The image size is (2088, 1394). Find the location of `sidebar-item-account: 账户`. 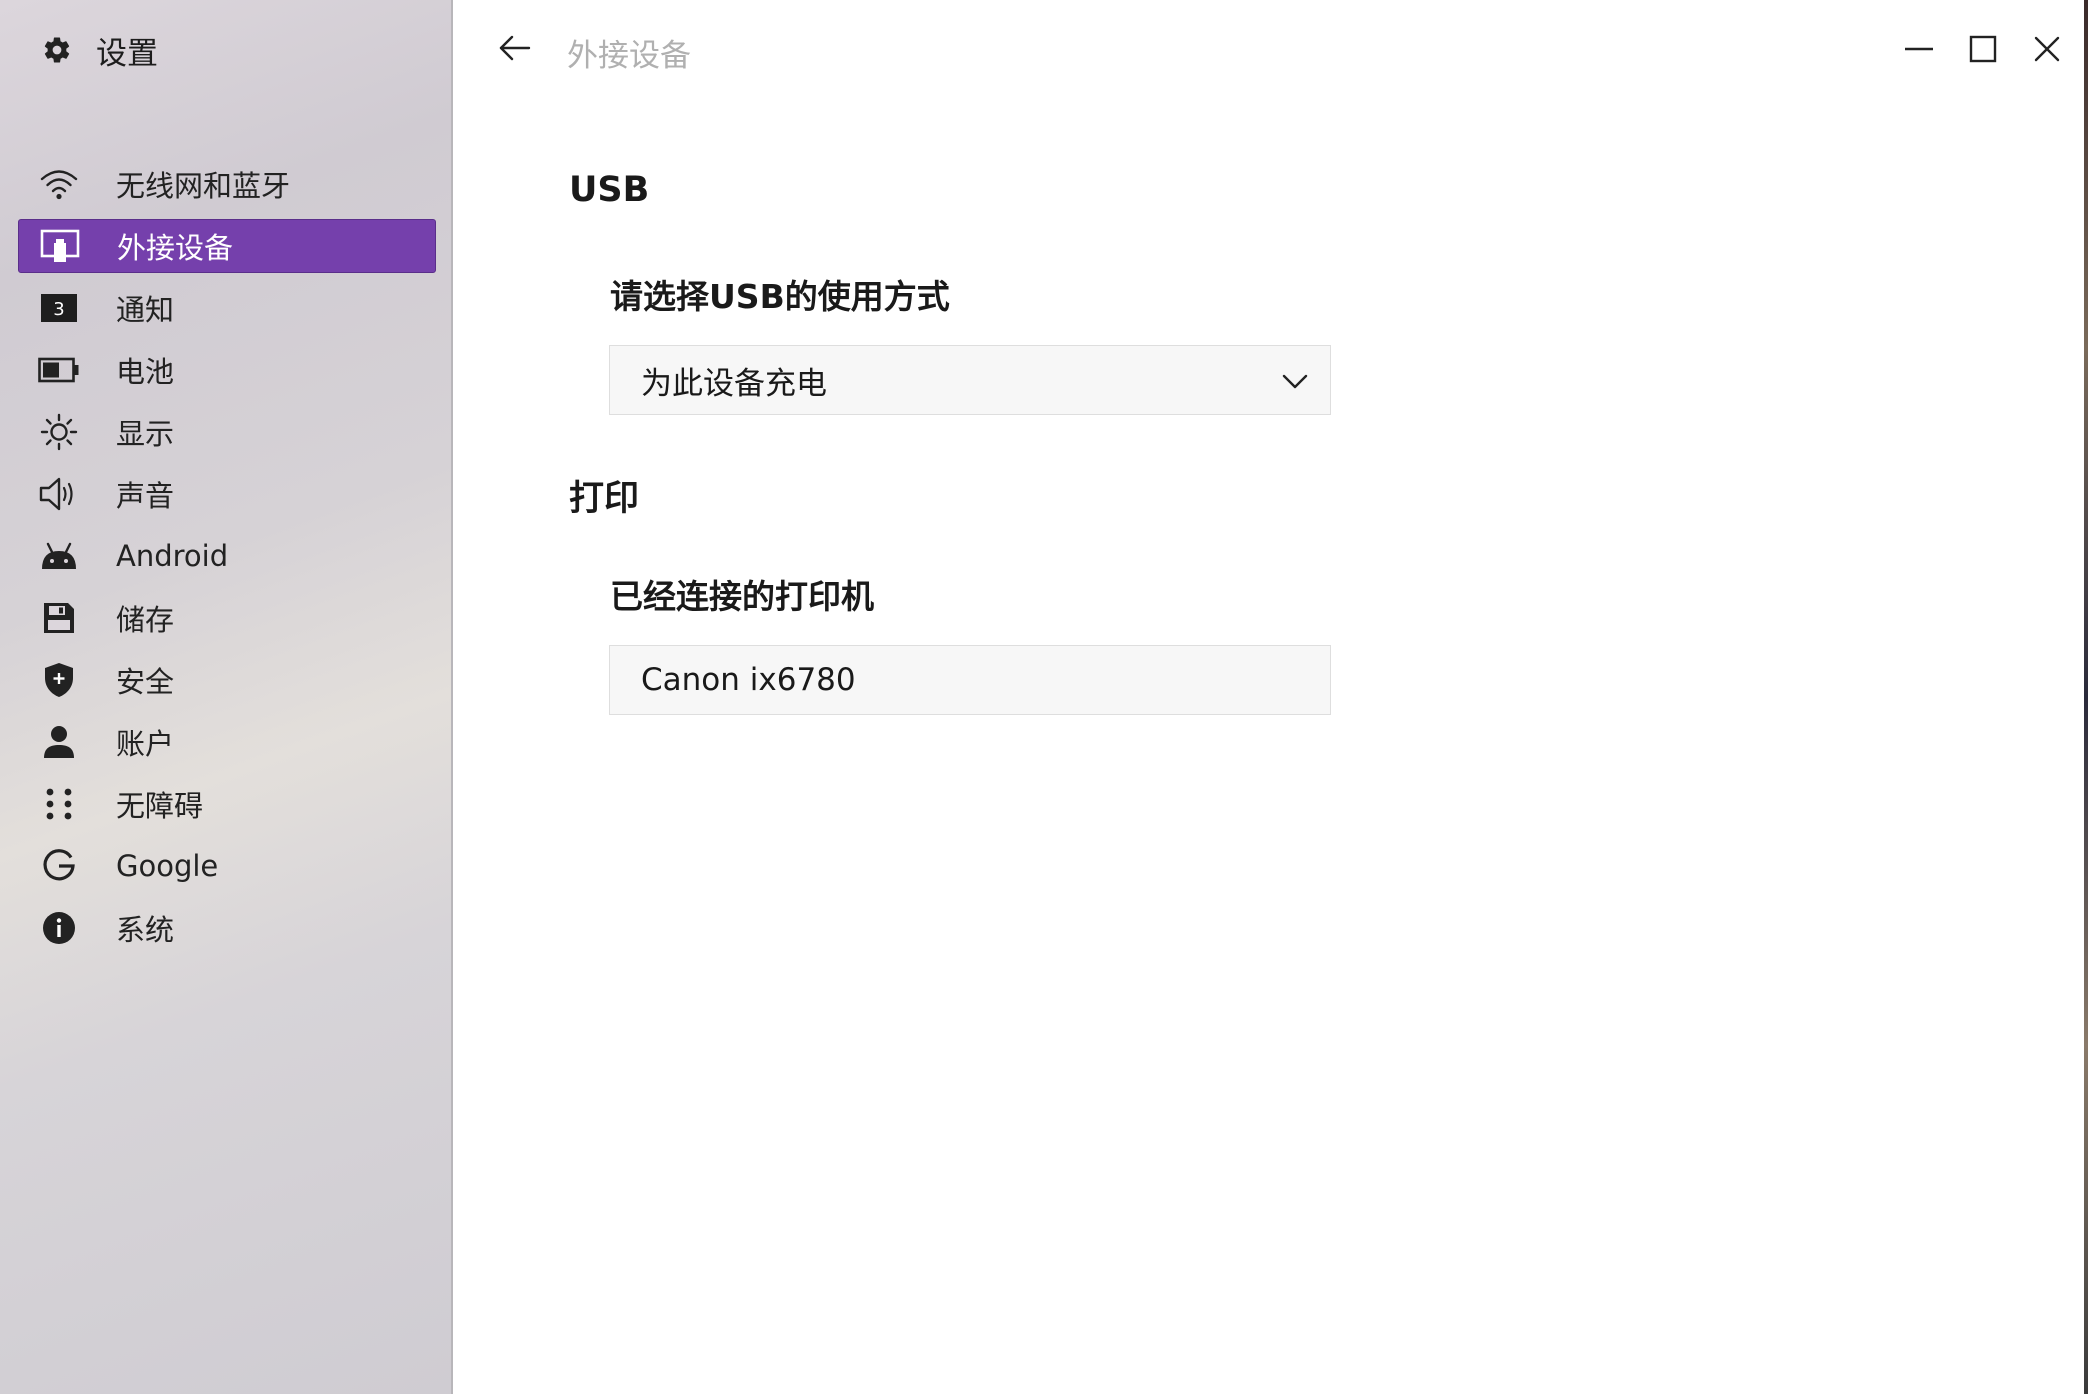

sidebar-item-account: 账户 is located at coordinates (227, 742).